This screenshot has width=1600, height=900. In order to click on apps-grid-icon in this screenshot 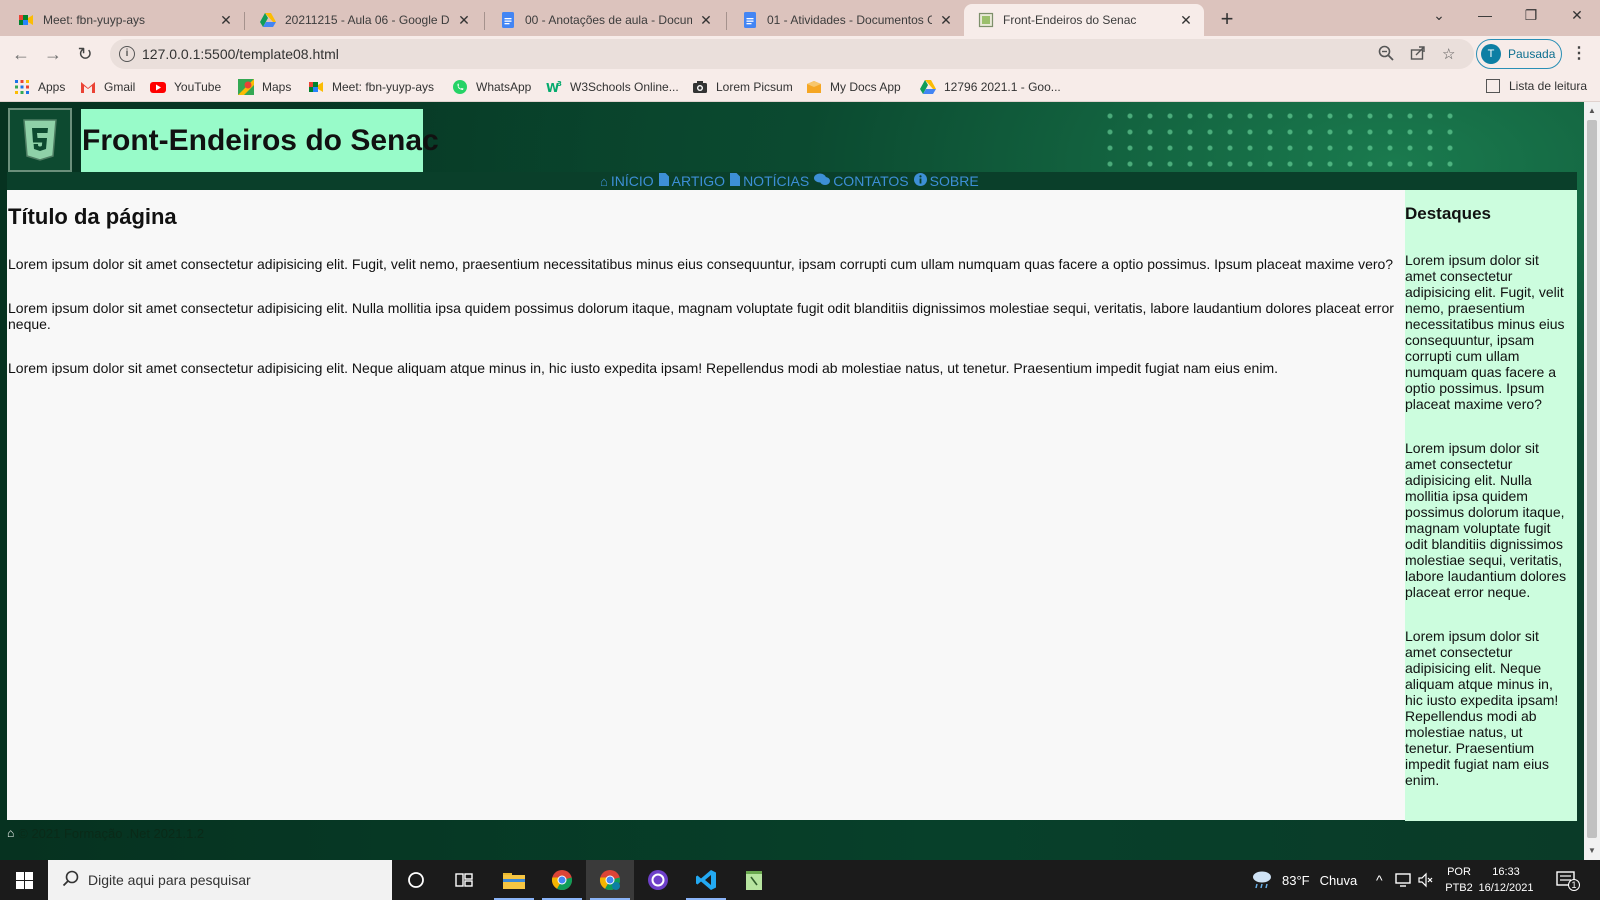, I will do `click(22, 87)`.